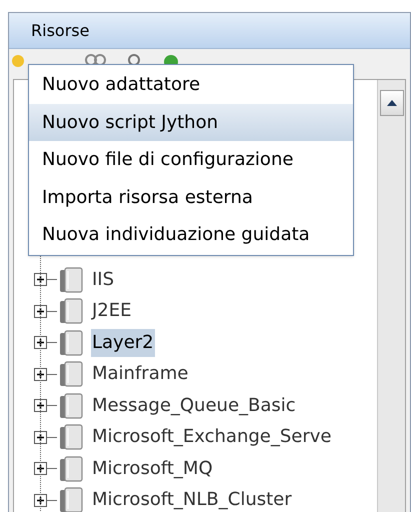 This screenshot has height=512, width=411. I want to click on tree-item: Layer2, so click(123, 342).